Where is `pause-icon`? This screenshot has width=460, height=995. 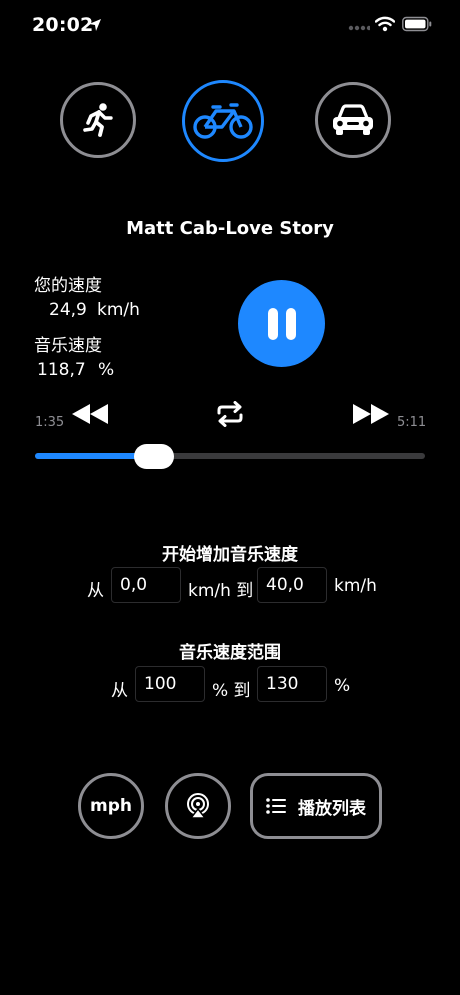
pause-icon is located at coordinates (281, 323).